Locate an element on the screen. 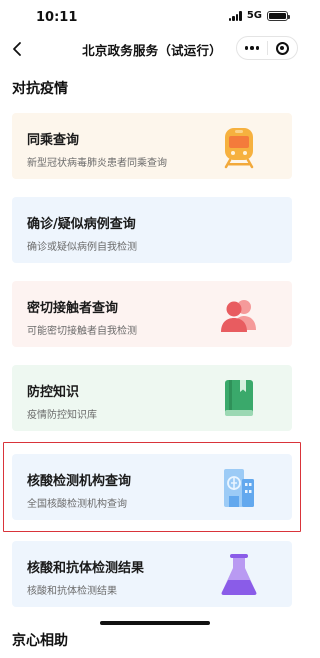 The width and height of the screenshot is (320, 658). status-bar: 10:11 5G is located at coordinates (152, 18).